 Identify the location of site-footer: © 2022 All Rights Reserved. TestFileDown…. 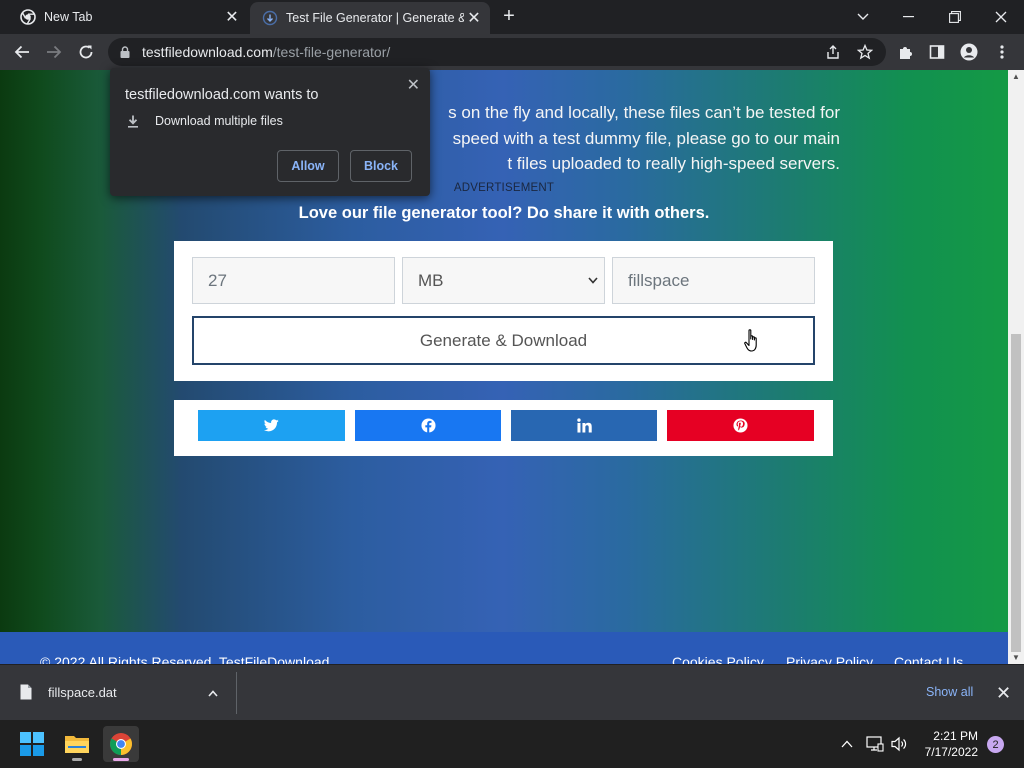
(504, 648).